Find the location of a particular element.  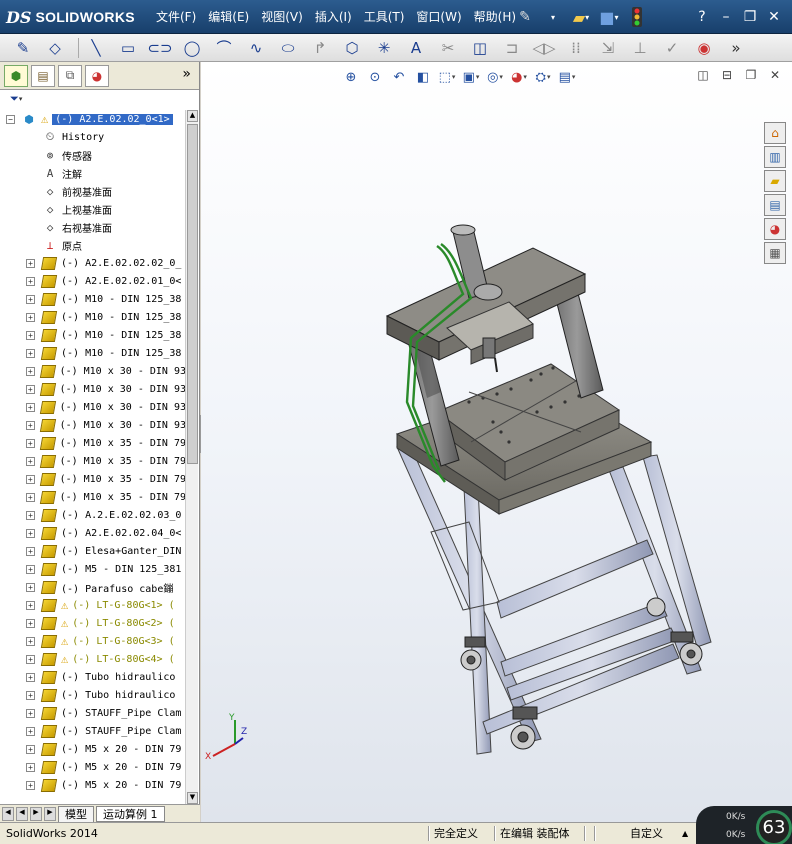

solidworks-resources-icon: ⌂ is located at coordinates (775, 133).